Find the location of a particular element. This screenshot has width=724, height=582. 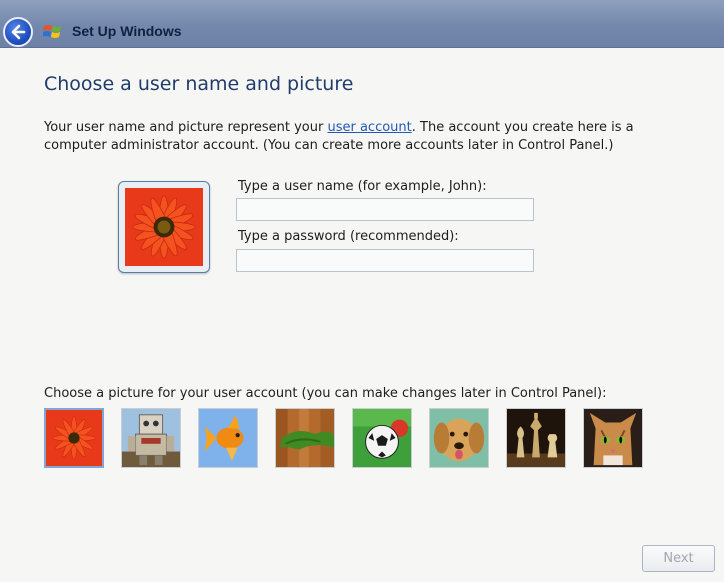

username-input is located at coordinates (385, 209).